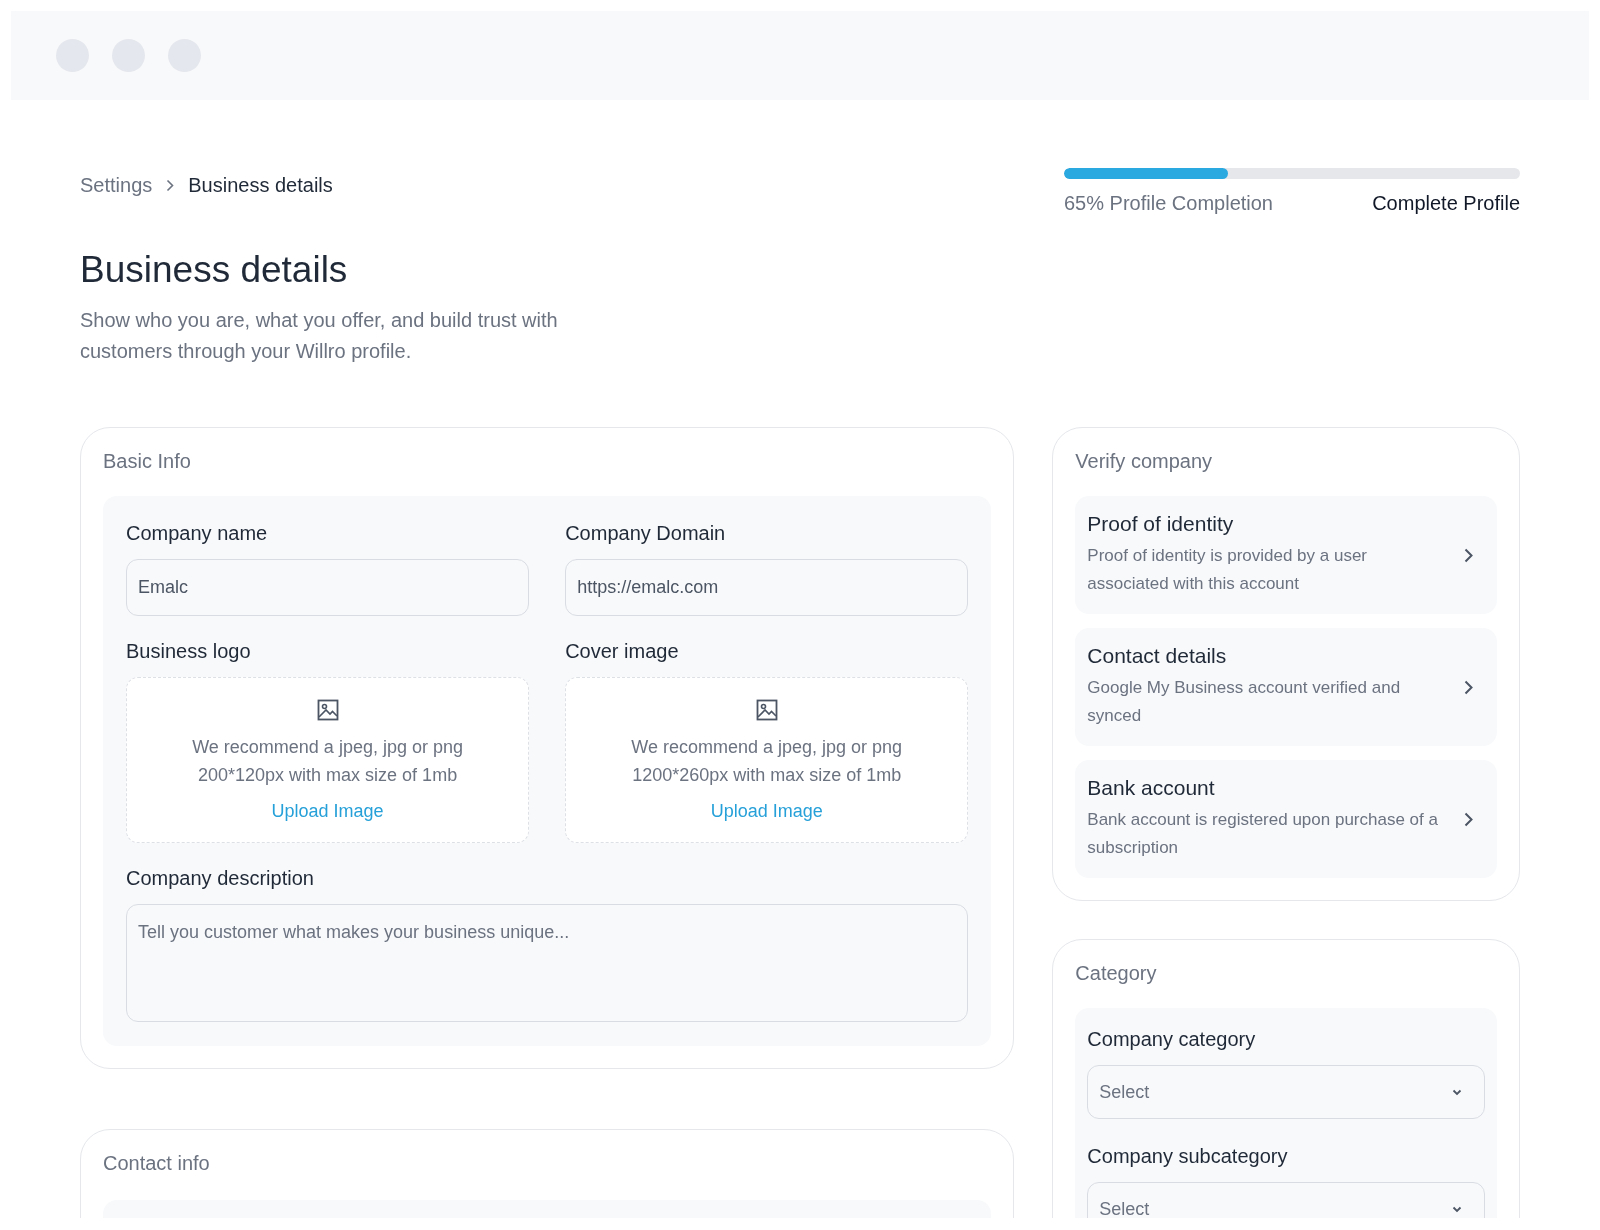 This screenshot has width=1600, height=1230. Describe the element at coordinates (1144, 461) in the screenshot. I see `card-title: Verify company` at that location.